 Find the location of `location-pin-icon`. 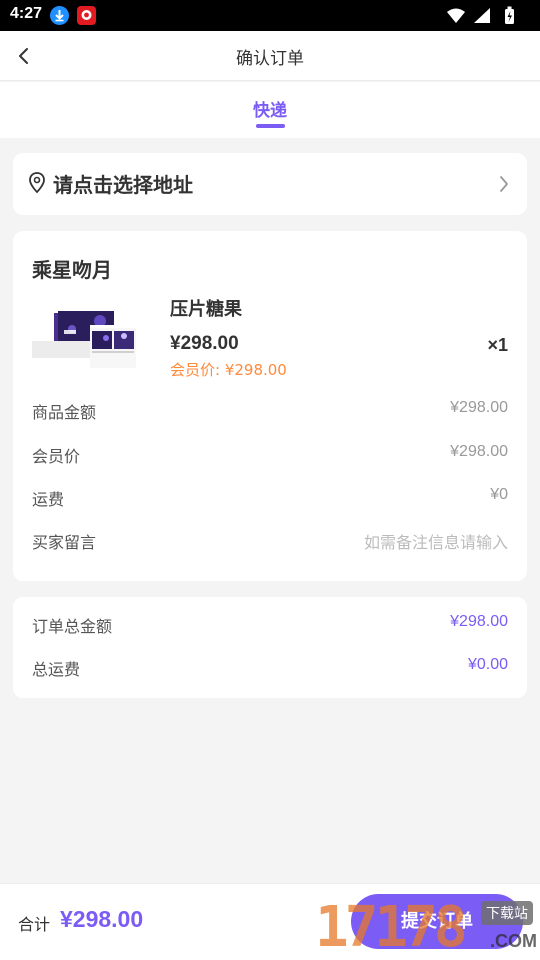

location-pin-icon is located at coordinates (37, 183).